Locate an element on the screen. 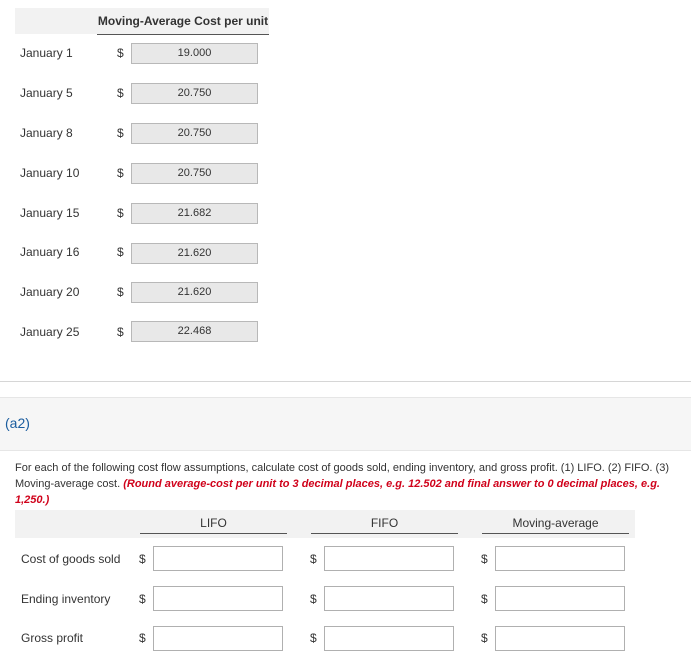 The image size is (691, 663). cost-per-unit-field: 21.682 is located at coordinates (194, 213).